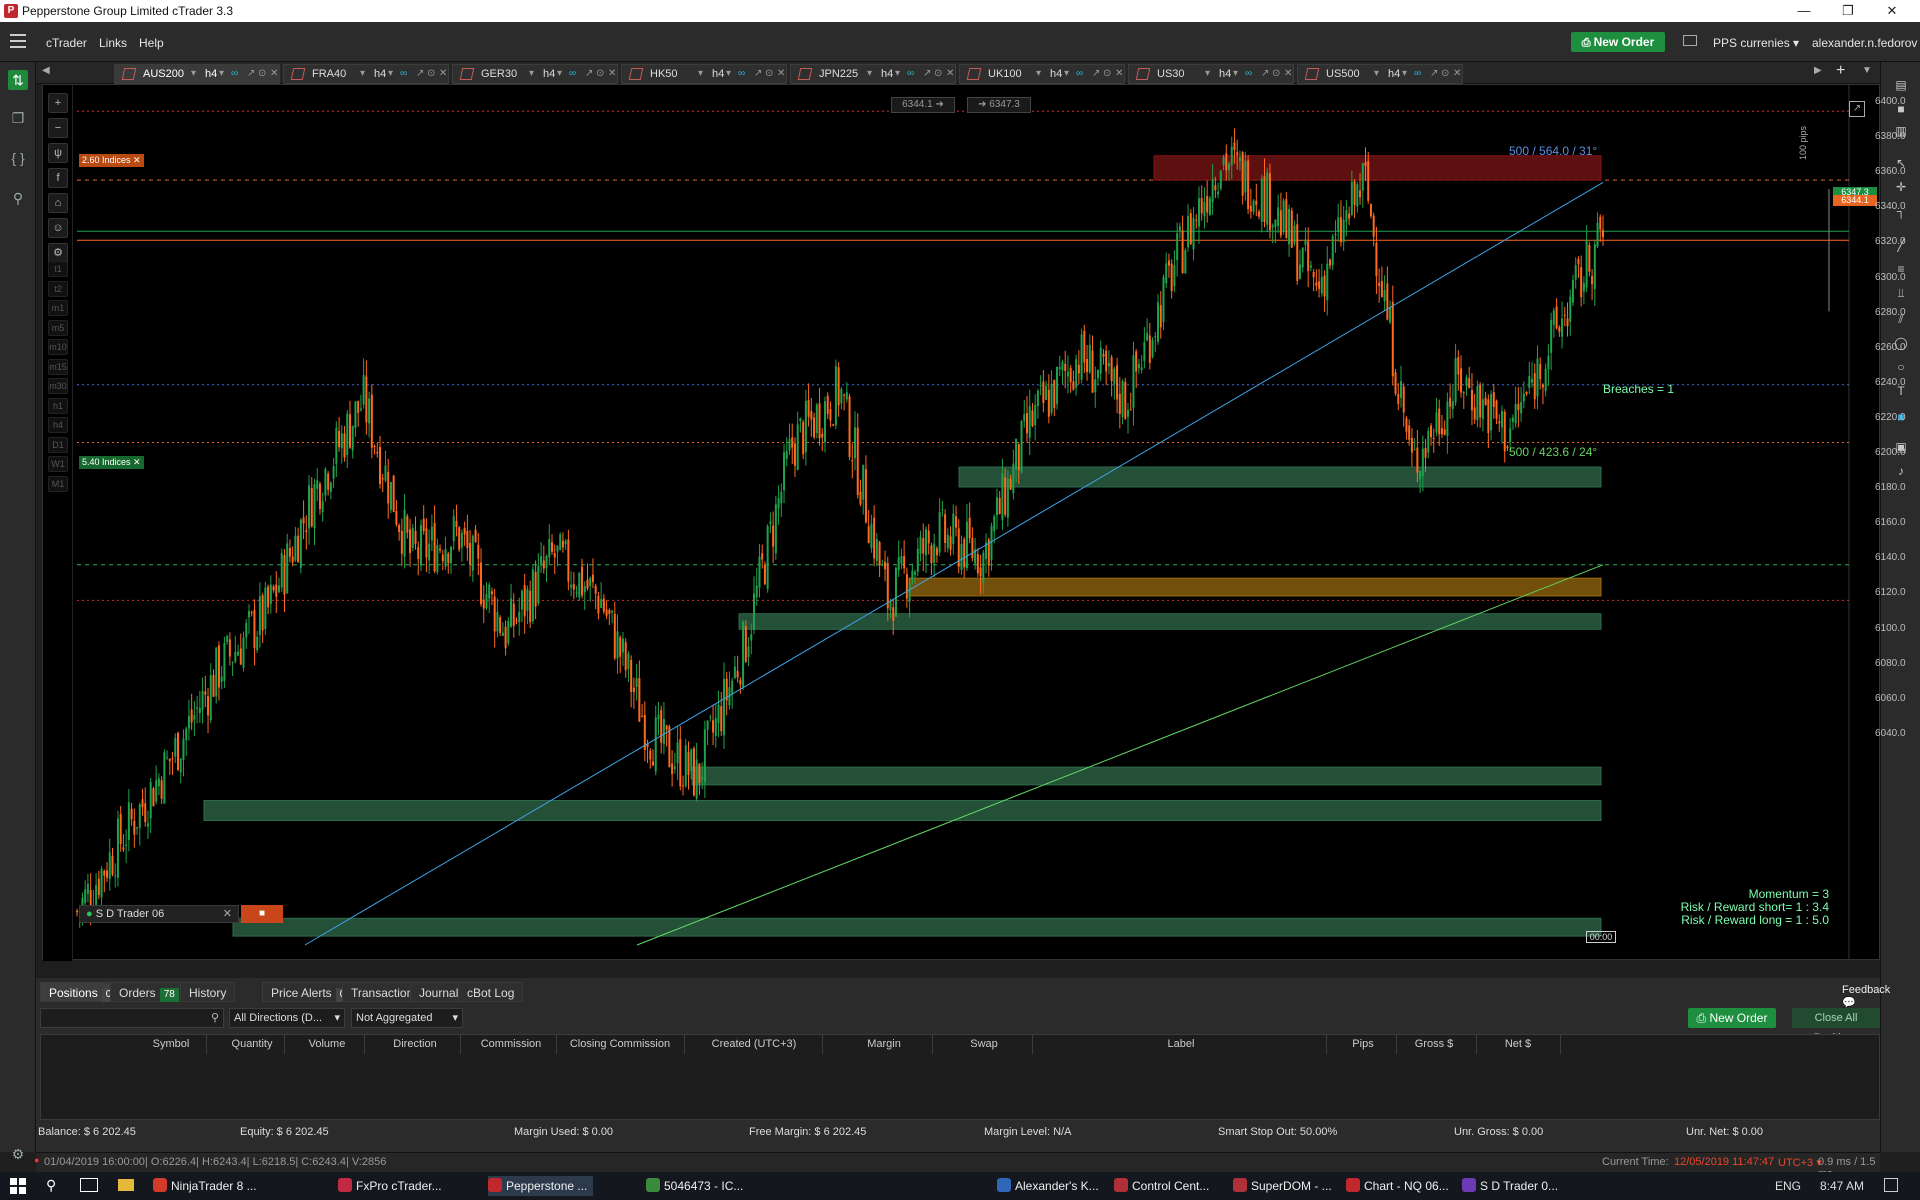 This screenshot has width=1920, height=1200. Describe the element at coordinates (1866, 996) in the screenshot. I see `feedback-link: Feedback 💬` at that location.